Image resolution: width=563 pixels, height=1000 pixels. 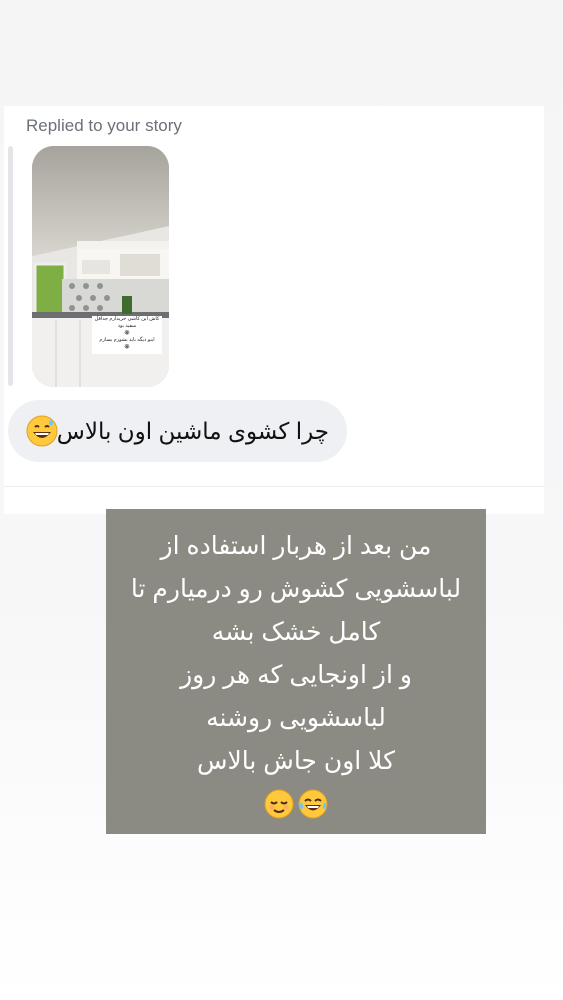 I want to click on story-text-line: لباسشویی کشوش رو درمیارم تا, so click(x=296, y=589).